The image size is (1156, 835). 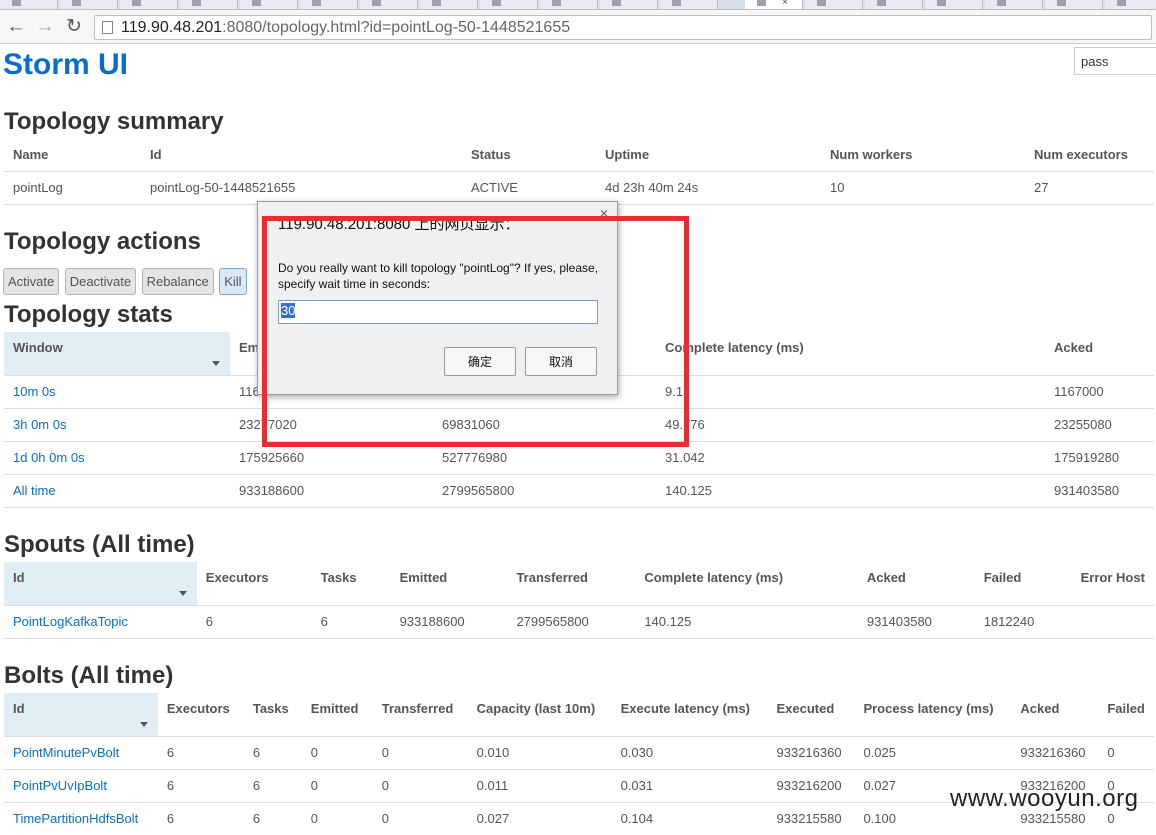 I want to click on browser-tab-active: ×, so click(x=774, y=4).